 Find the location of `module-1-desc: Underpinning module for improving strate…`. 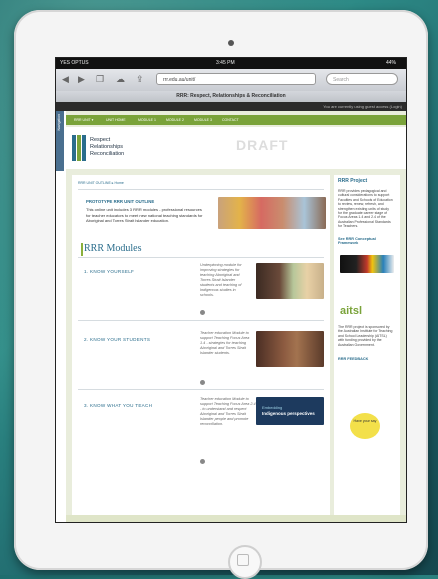

module-1-desc: Underpinning module for improving strate… is located at coordinates (221, 280).